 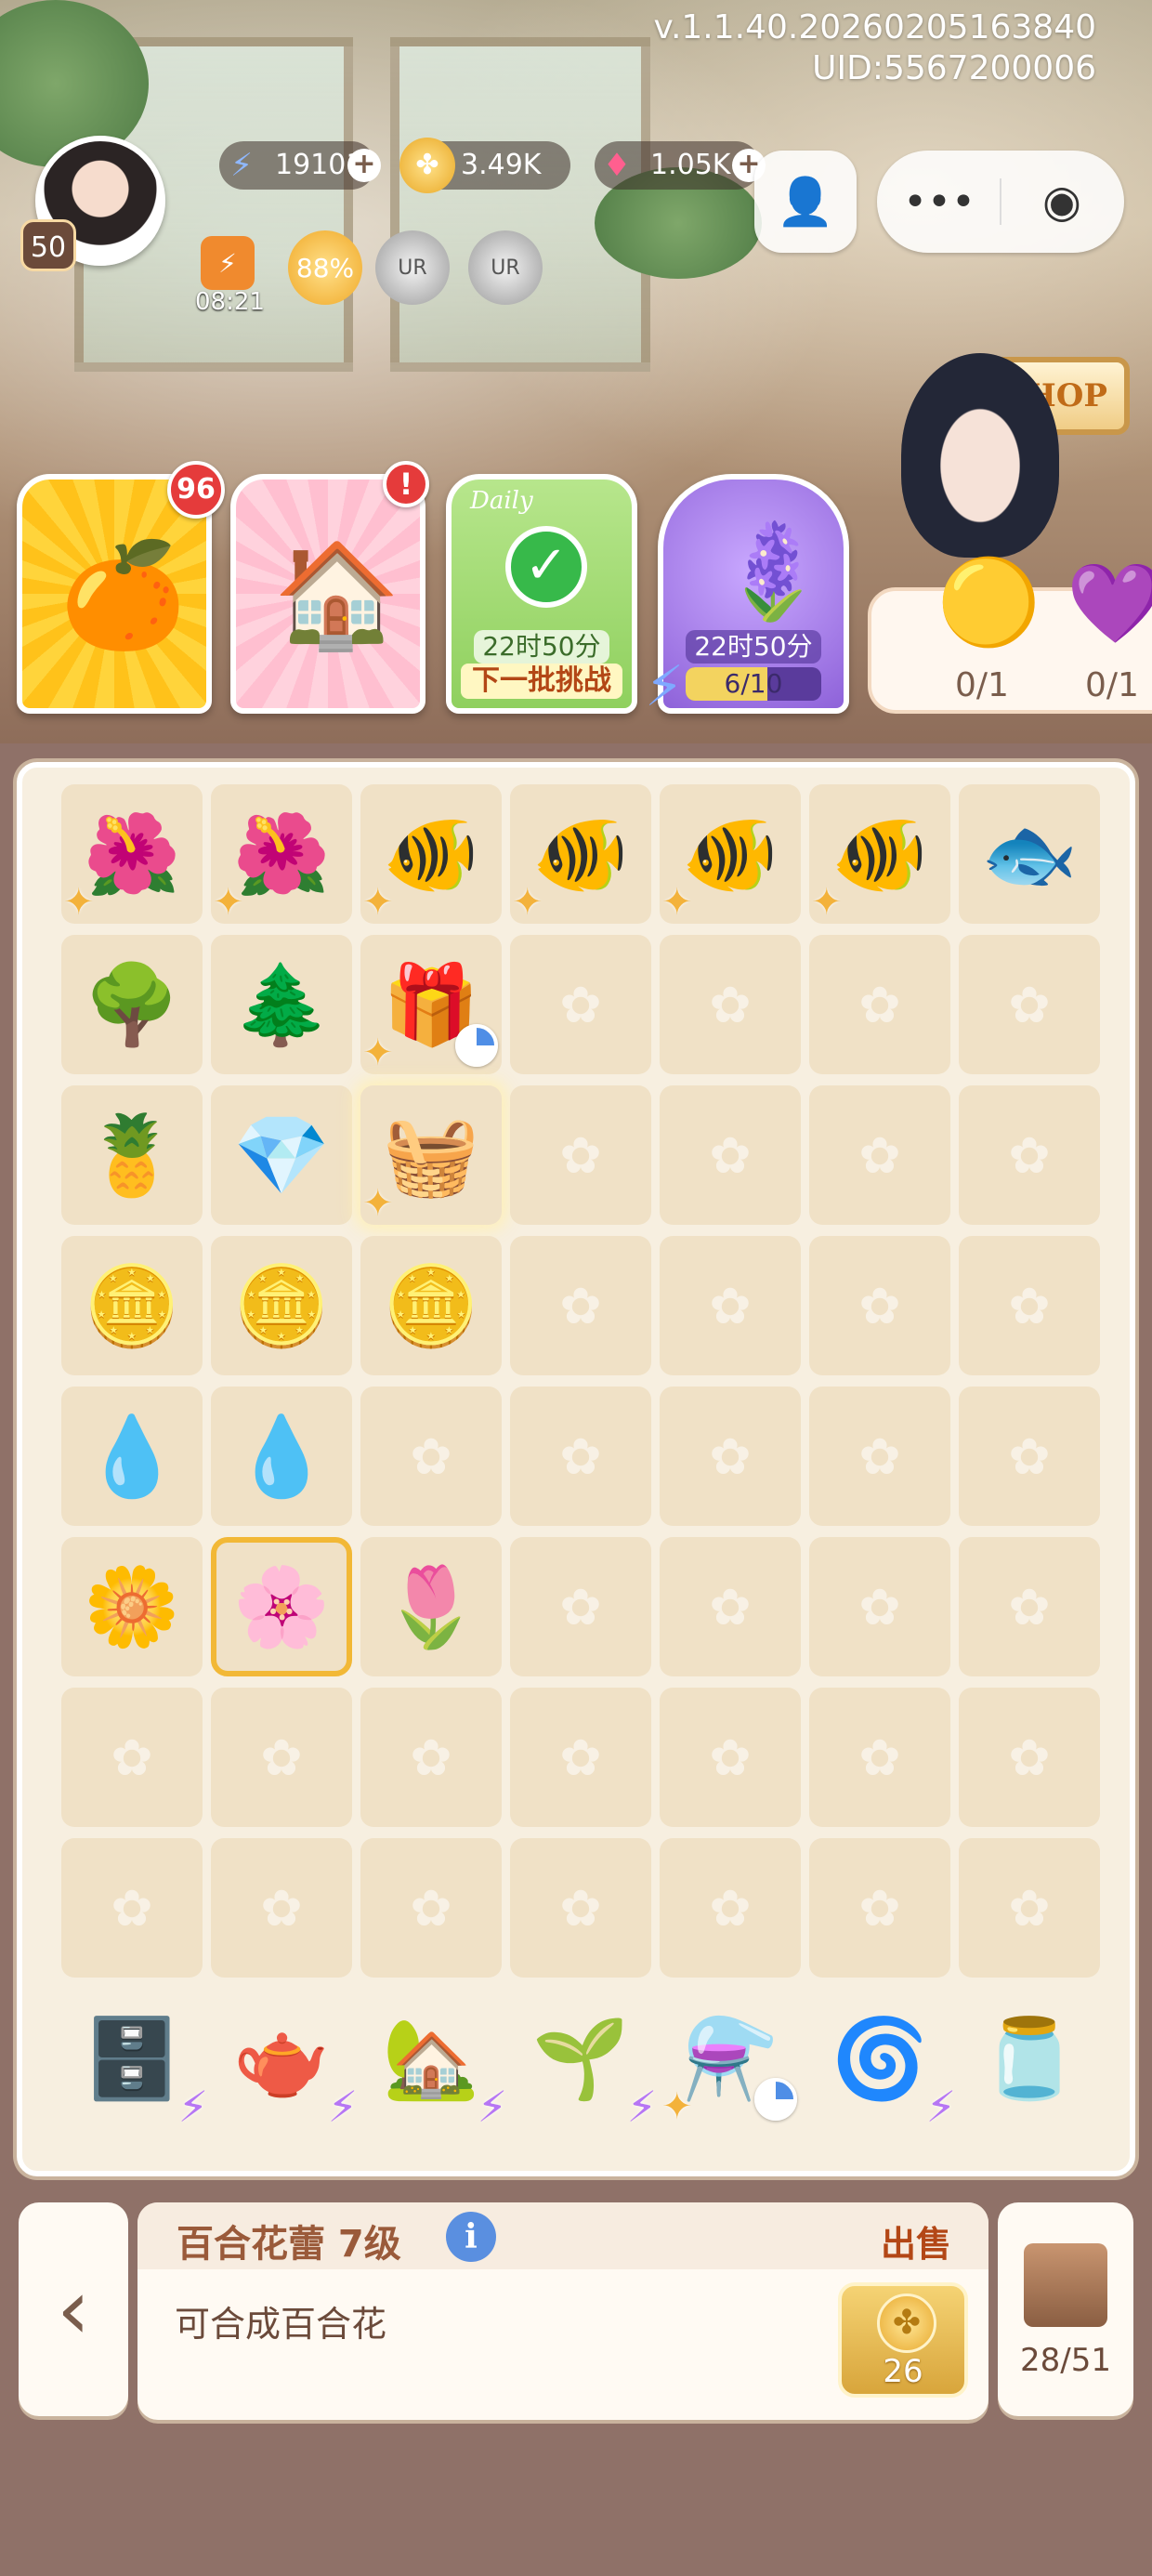 I want to click on board-cell: 🌀 ⚡, so click(x=882, y=2060).